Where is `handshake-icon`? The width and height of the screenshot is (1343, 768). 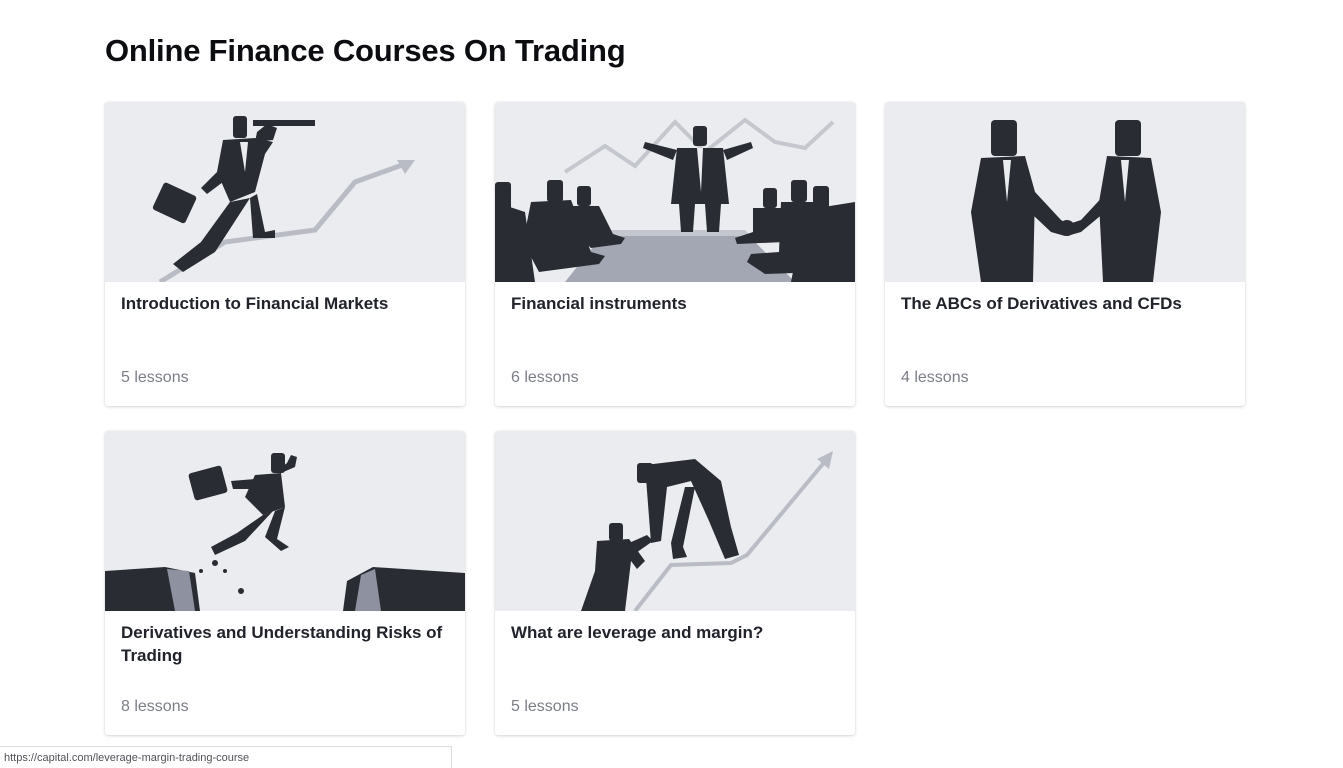
handshake-icon is located at coordinates (1065, 192).